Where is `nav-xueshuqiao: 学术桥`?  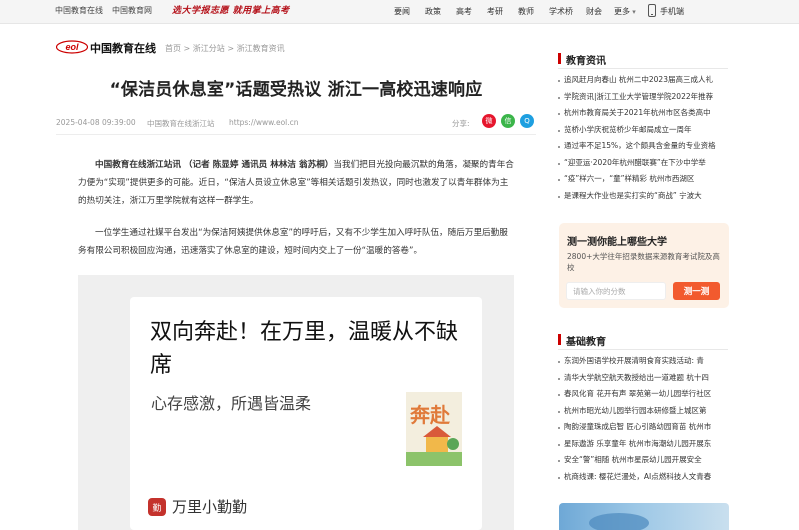 nav-xueshuqiao: 学术桥 is located at coordinates (561, 11).